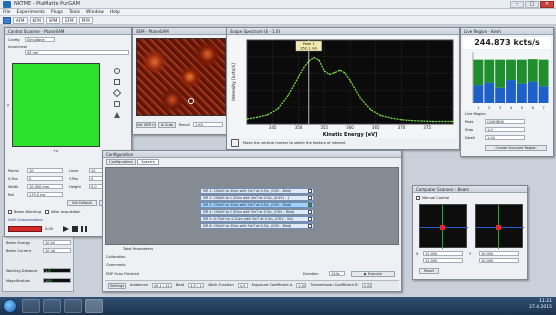  I want to click on rotate-icon, so click(117, 93).